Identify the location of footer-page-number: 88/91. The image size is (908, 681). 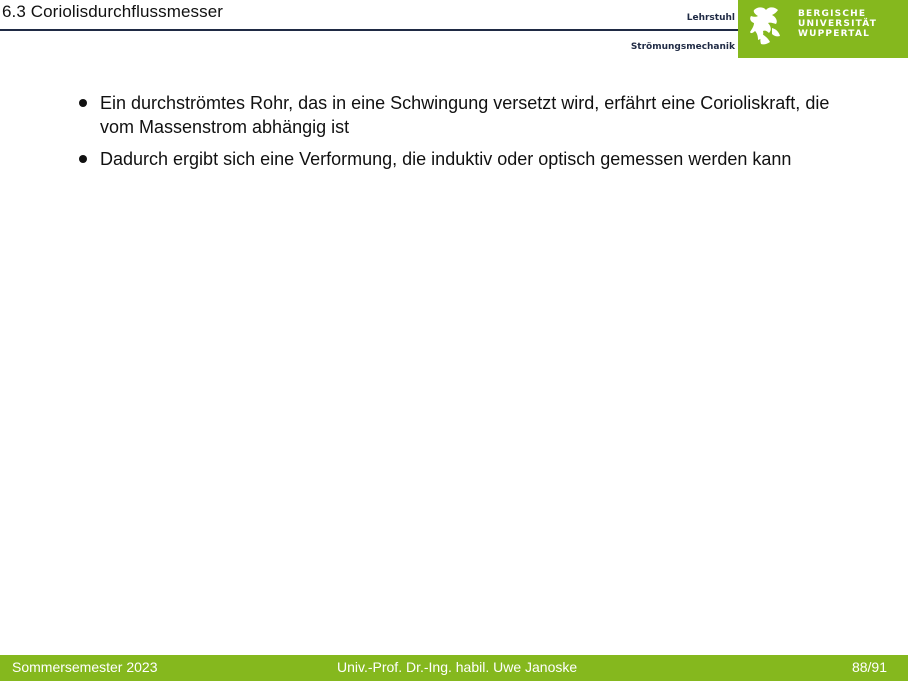
(869, 667).